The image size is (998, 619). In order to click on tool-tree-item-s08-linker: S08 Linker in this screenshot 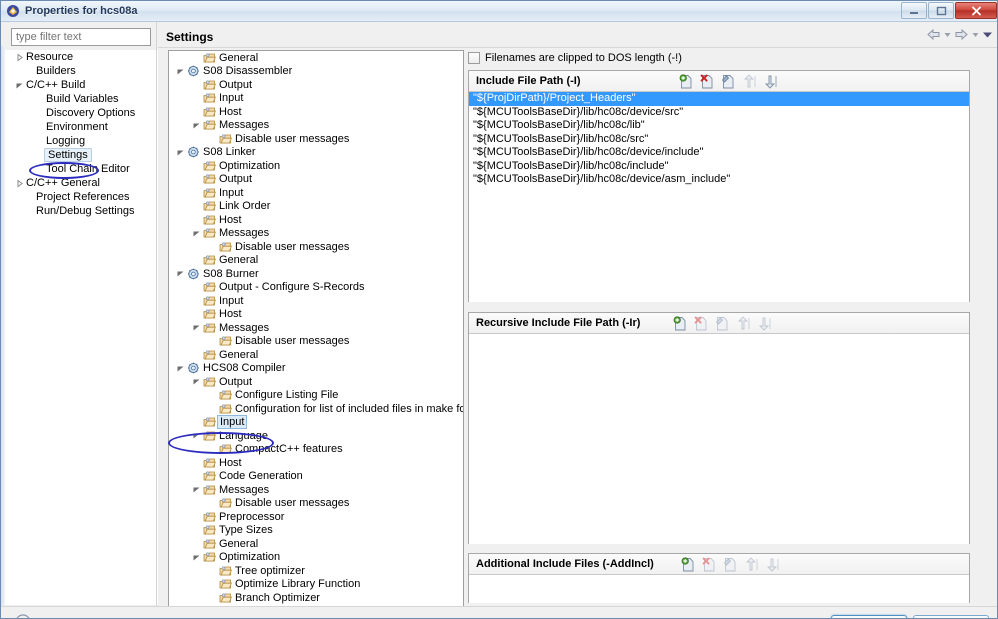, I will do `click(316, 153)`.